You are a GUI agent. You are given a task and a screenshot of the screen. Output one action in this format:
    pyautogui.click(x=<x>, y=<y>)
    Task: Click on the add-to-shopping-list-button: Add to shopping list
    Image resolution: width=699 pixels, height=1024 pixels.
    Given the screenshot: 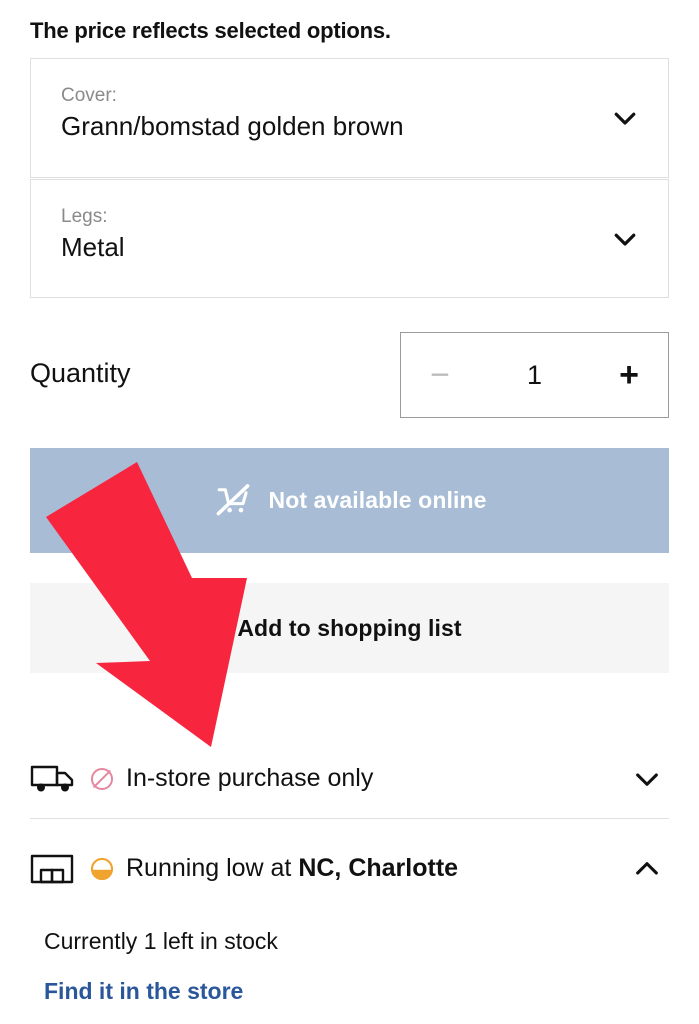 What is the action you would take?
    pyautogui.click(x=349, y=628)
    